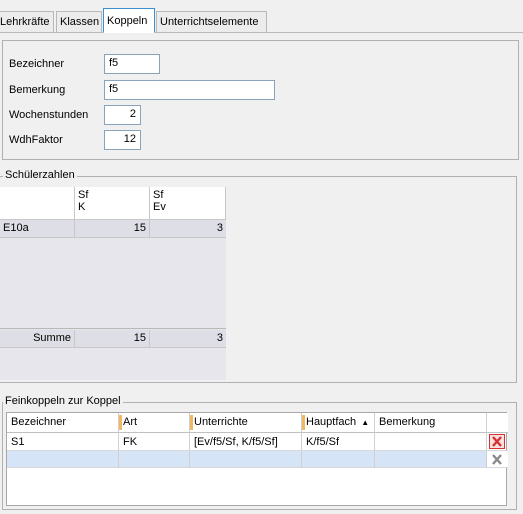  Describe the element at coordinates (112, 229) in the screenshot. I see `cell-e10a-sf-k: 15` at that location.